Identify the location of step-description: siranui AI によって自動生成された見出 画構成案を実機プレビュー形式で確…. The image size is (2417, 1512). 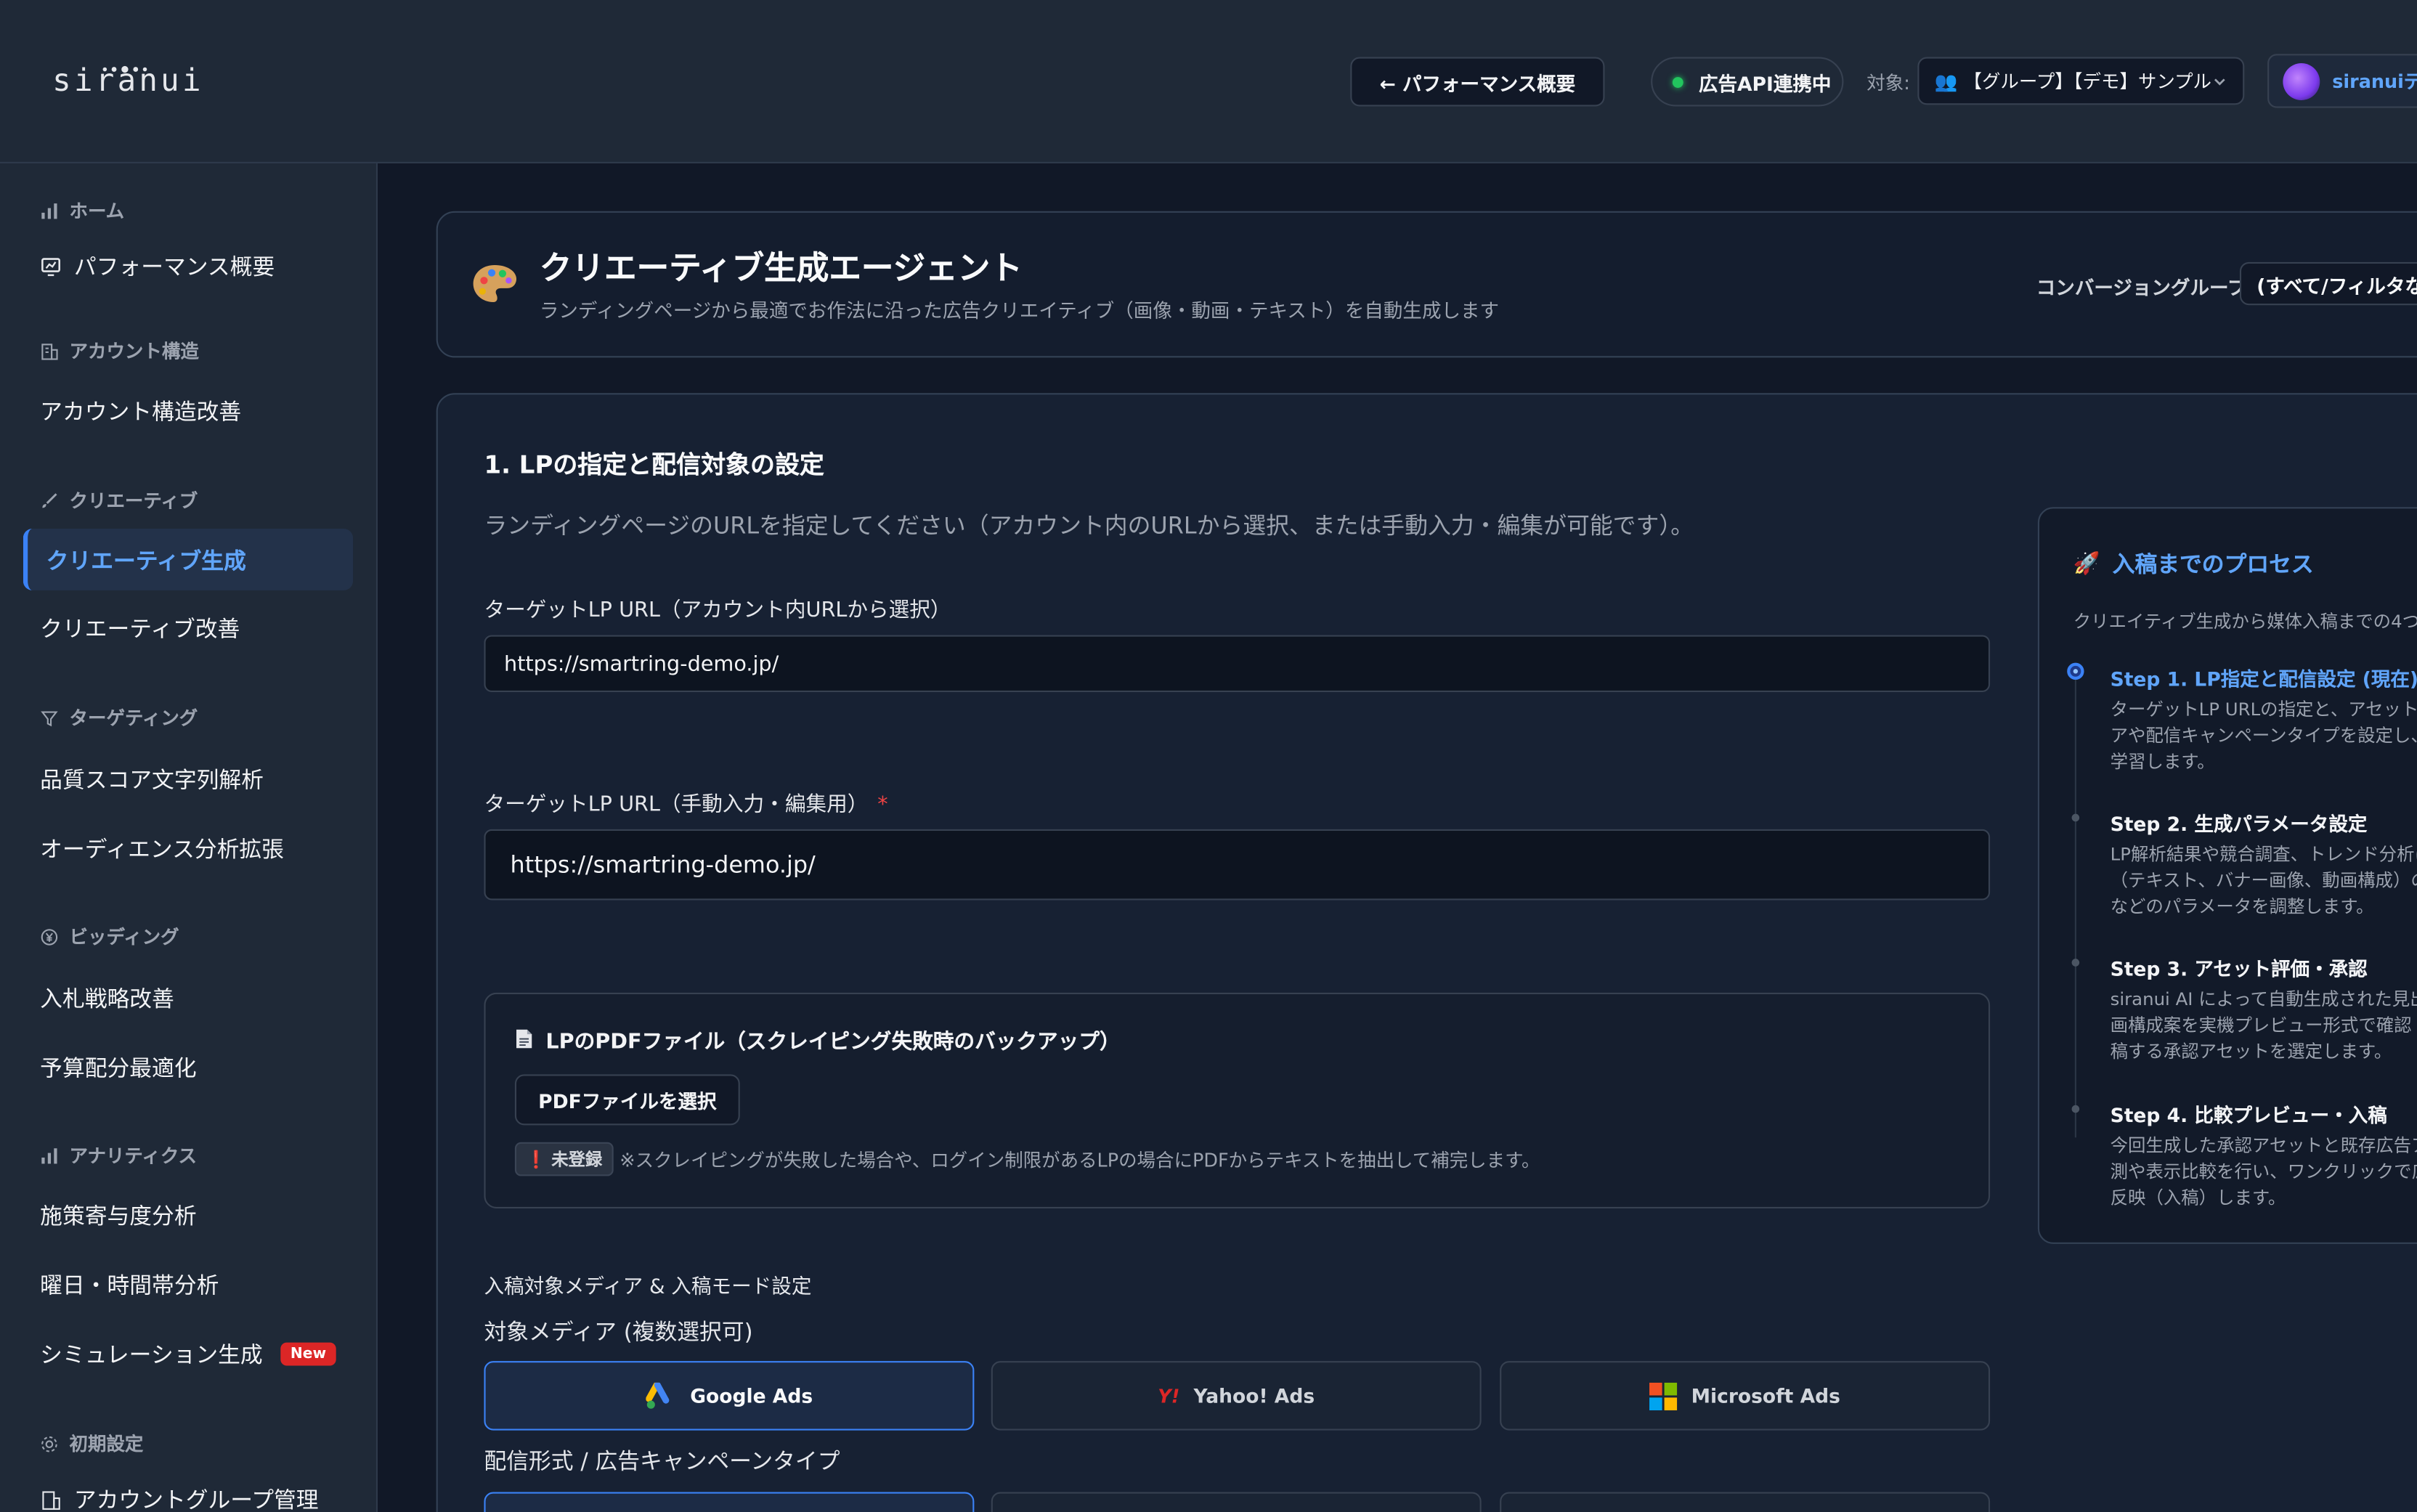
(2263, 1025).